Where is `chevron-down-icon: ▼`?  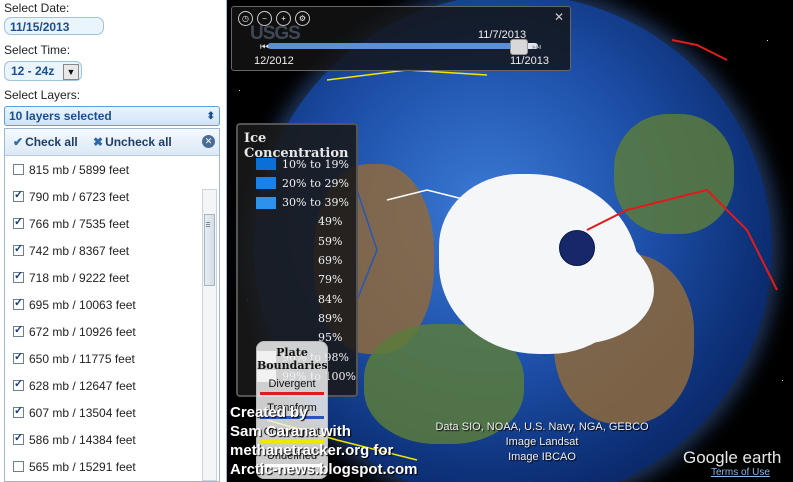
chevron-down-icon: ▼ is located at coordinates (71, 72).